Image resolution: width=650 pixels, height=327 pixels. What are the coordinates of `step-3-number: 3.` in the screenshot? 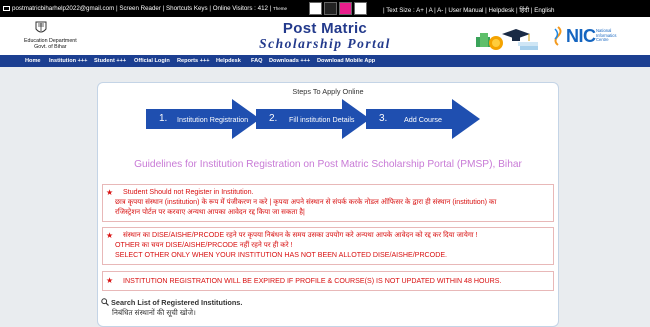 It's located at (383, 118).